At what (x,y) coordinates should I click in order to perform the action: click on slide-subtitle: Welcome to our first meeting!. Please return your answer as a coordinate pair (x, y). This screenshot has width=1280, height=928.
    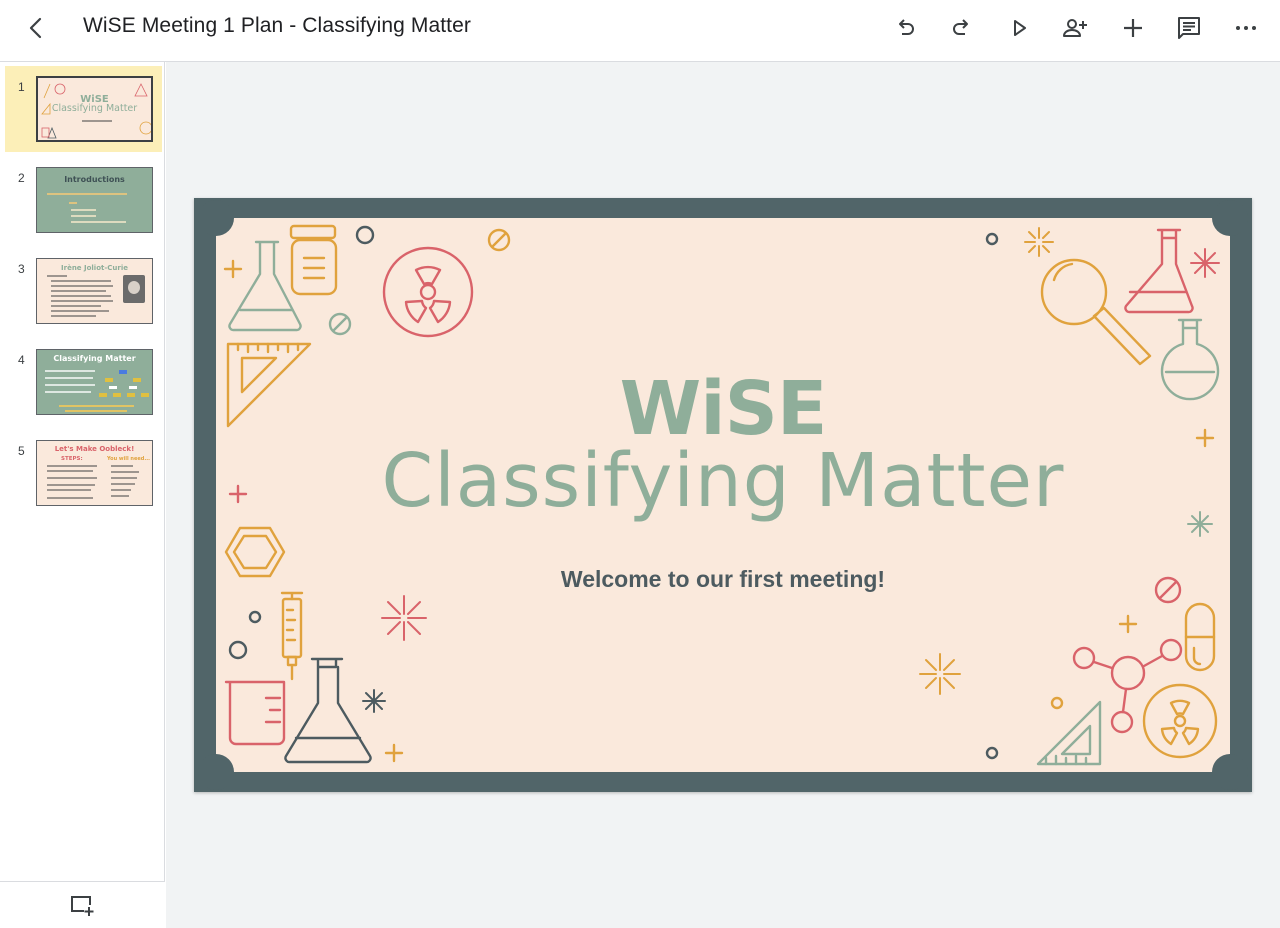
    Looking at the image, I should click on (723, 579).